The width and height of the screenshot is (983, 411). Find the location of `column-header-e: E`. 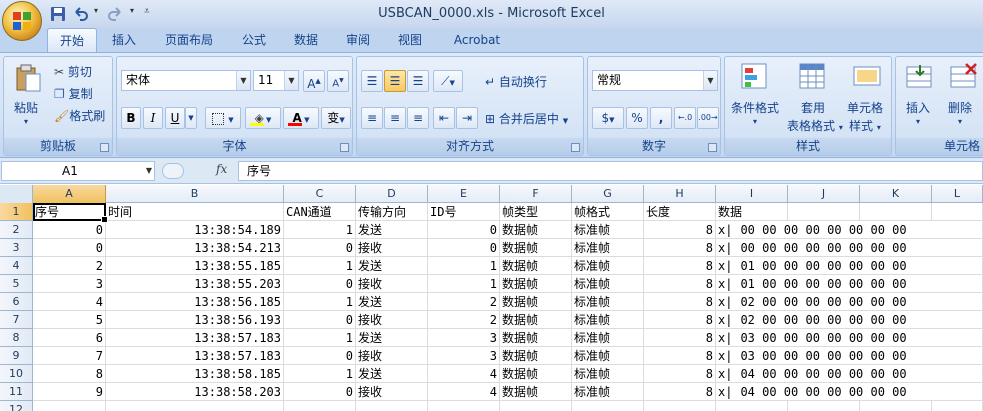

column-header-e: E is located at coordinates (464, 194).